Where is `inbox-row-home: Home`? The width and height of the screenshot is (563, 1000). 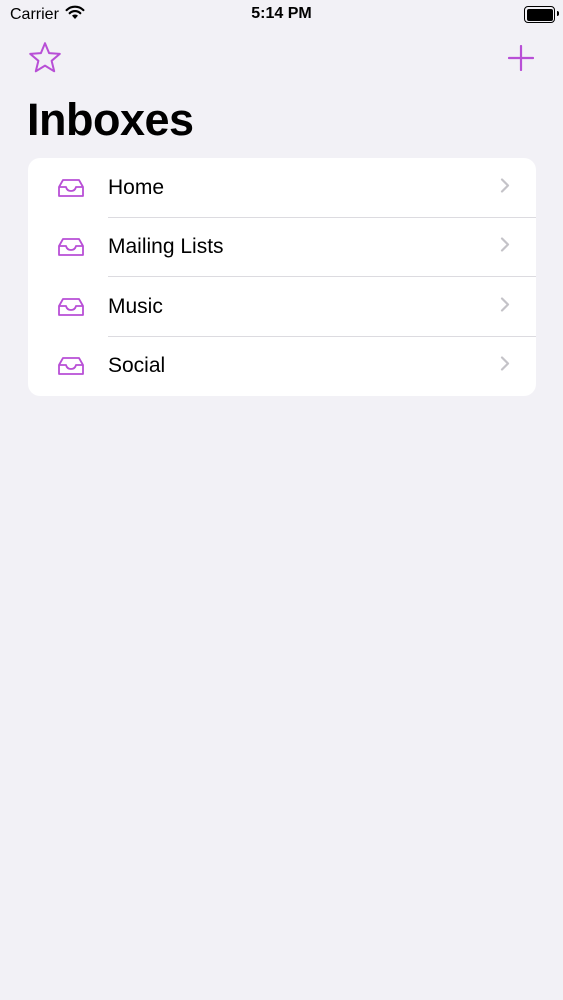 inbox-row-home: Home is located at coordinates (282, 188).